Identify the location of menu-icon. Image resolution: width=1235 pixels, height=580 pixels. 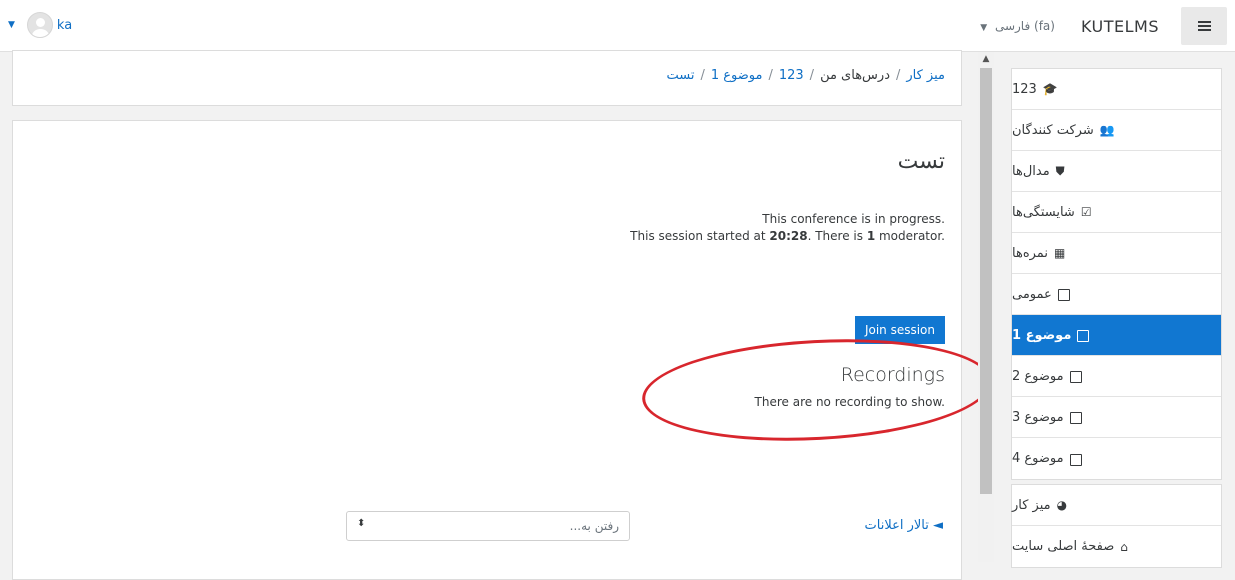
(1204, 26).